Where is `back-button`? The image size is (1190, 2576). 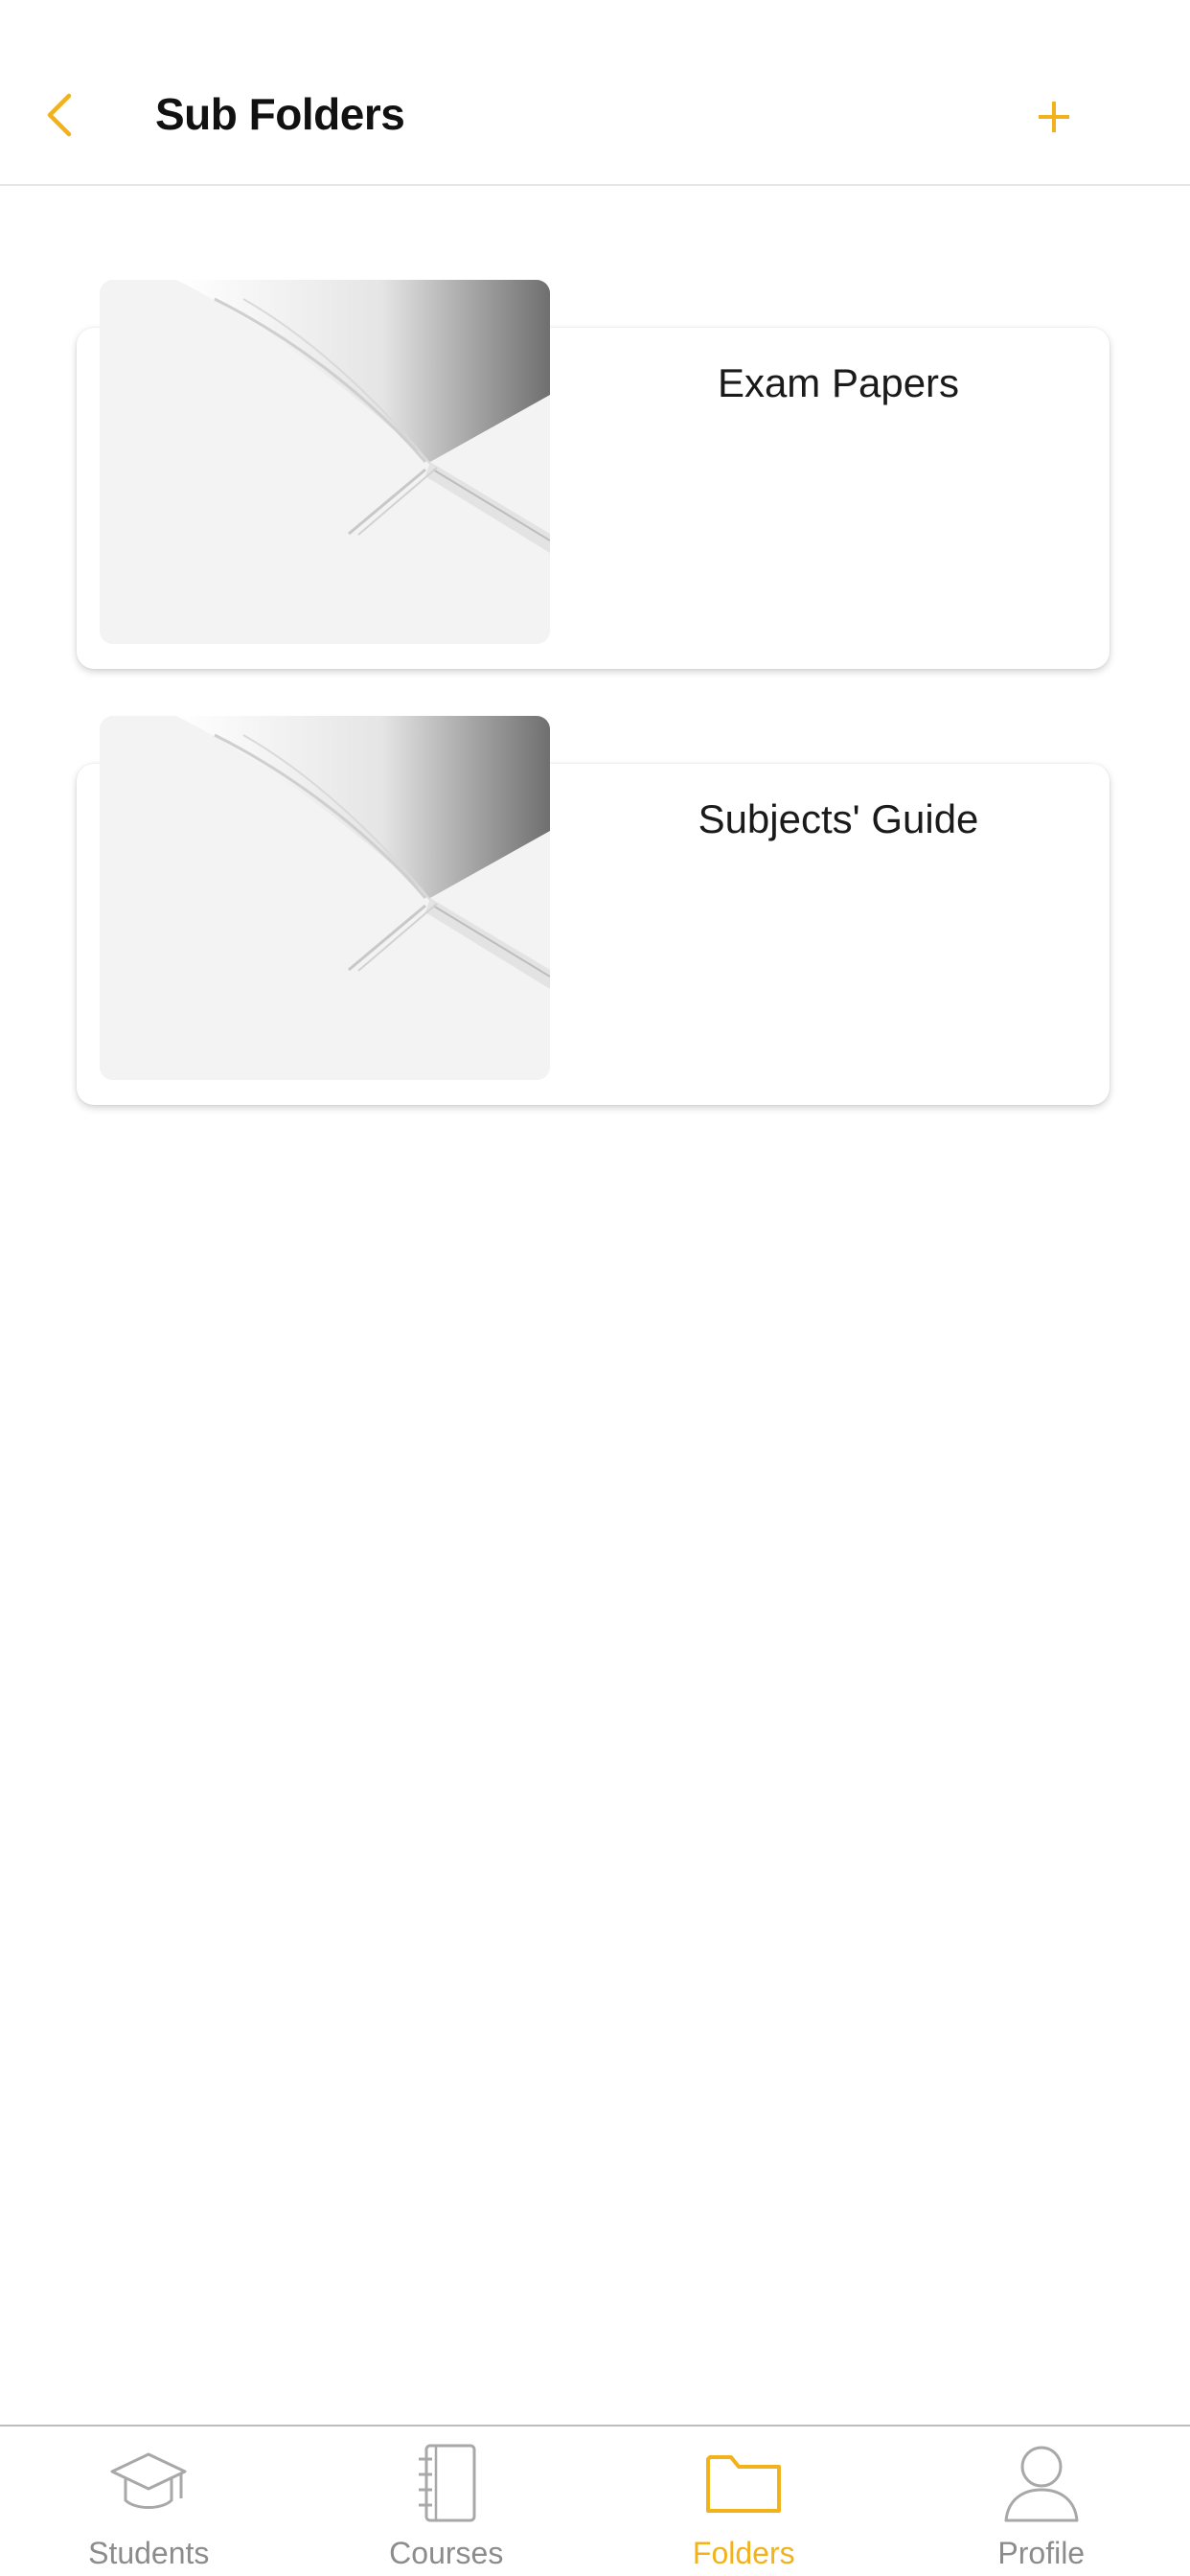 back-button is located at coordinates (58, 115).